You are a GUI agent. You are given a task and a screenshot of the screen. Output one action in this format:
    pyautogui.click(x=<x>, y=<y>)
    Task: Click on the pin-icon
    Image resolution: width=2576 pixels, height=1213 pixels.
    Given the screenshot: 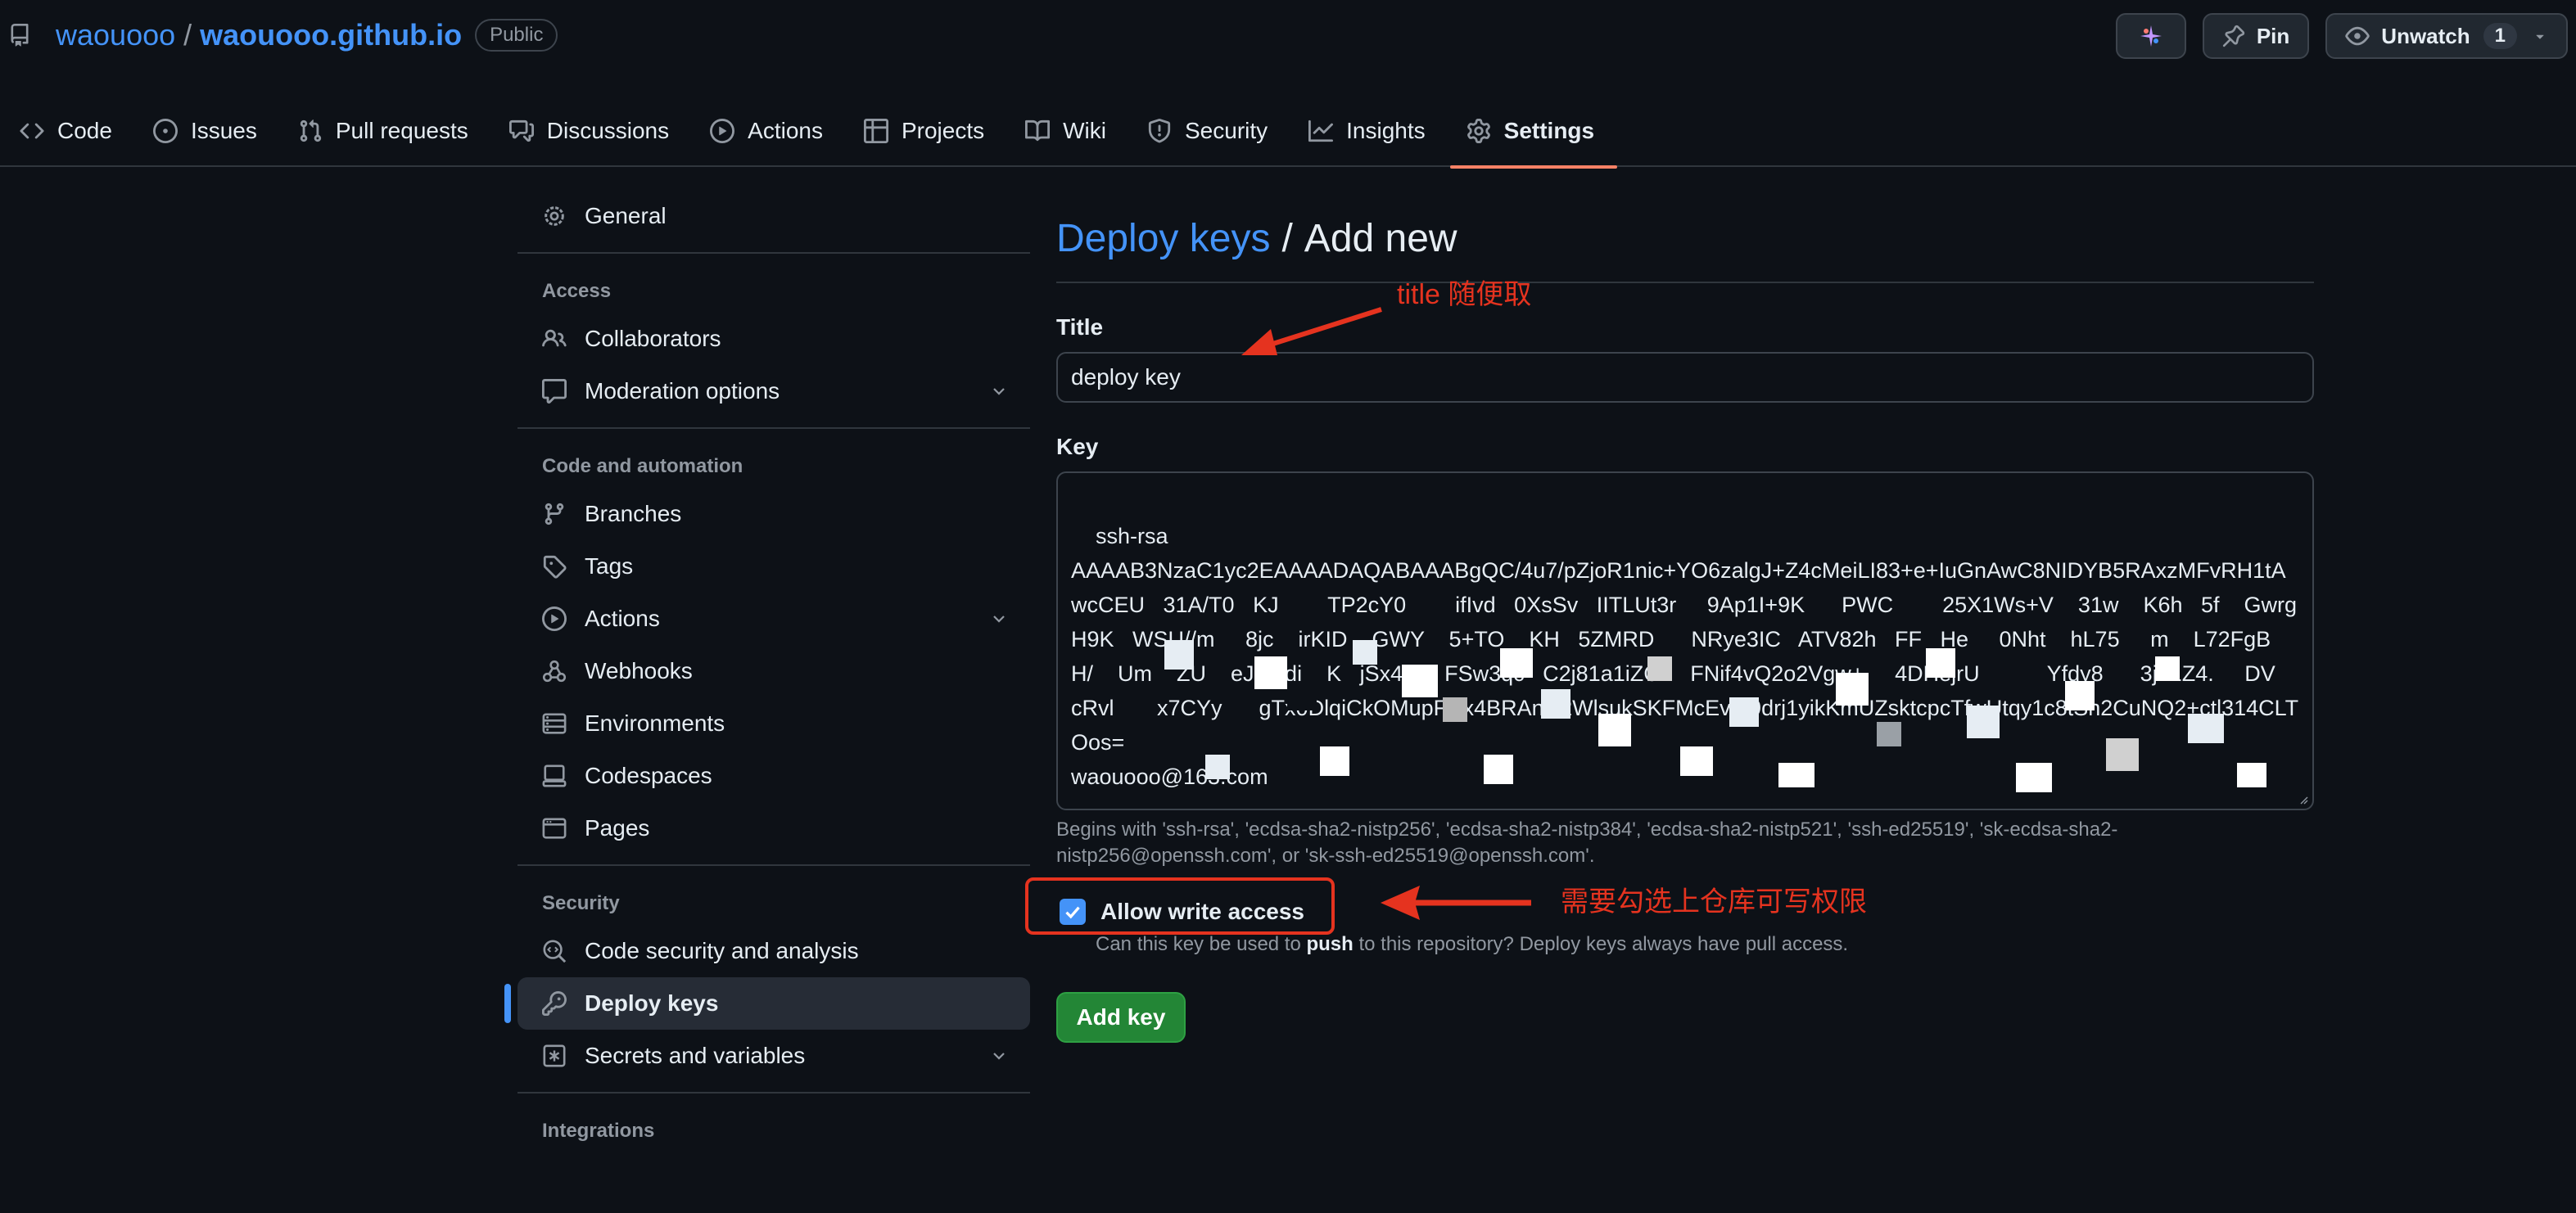 What is the action you would take?
    pyautogui.click(x=2233, y=36)
    